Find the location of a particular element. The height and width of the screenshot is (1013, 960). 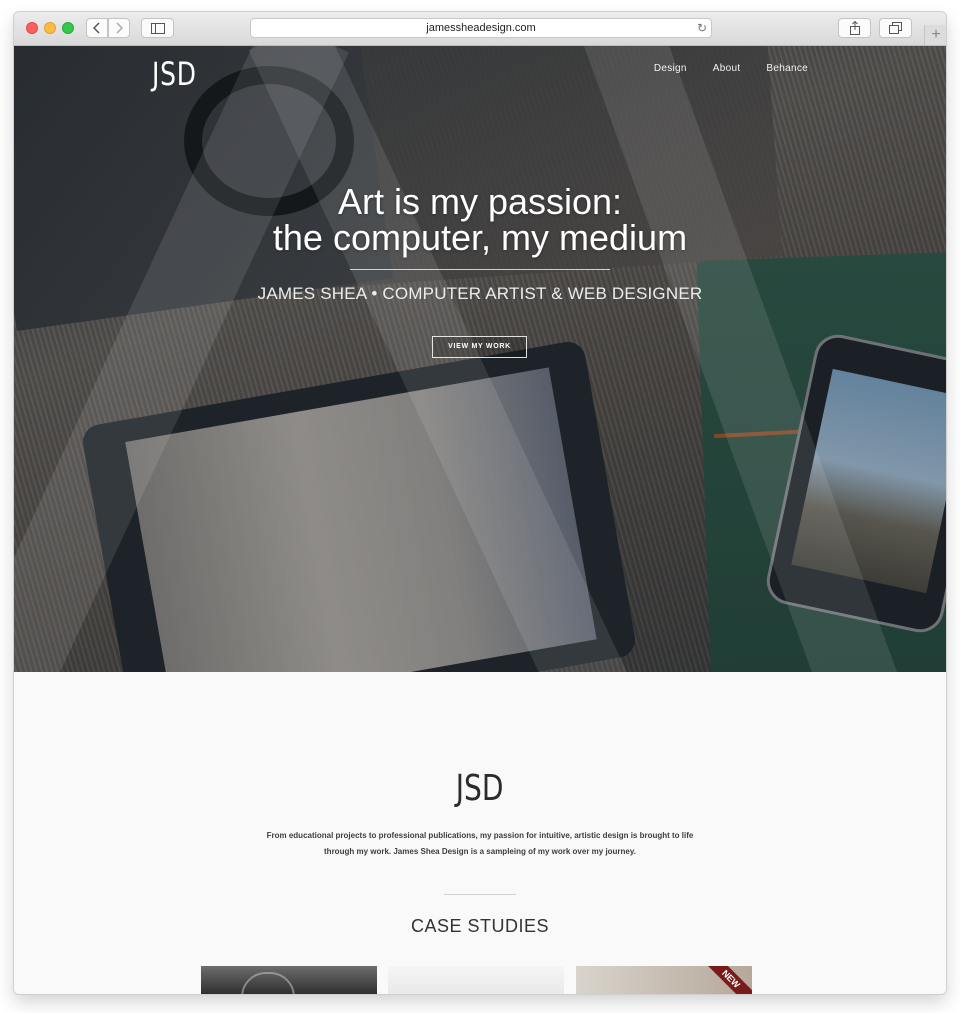

address-bar: jamessheadesign.com ↻ is located at coordinates (481, 28).